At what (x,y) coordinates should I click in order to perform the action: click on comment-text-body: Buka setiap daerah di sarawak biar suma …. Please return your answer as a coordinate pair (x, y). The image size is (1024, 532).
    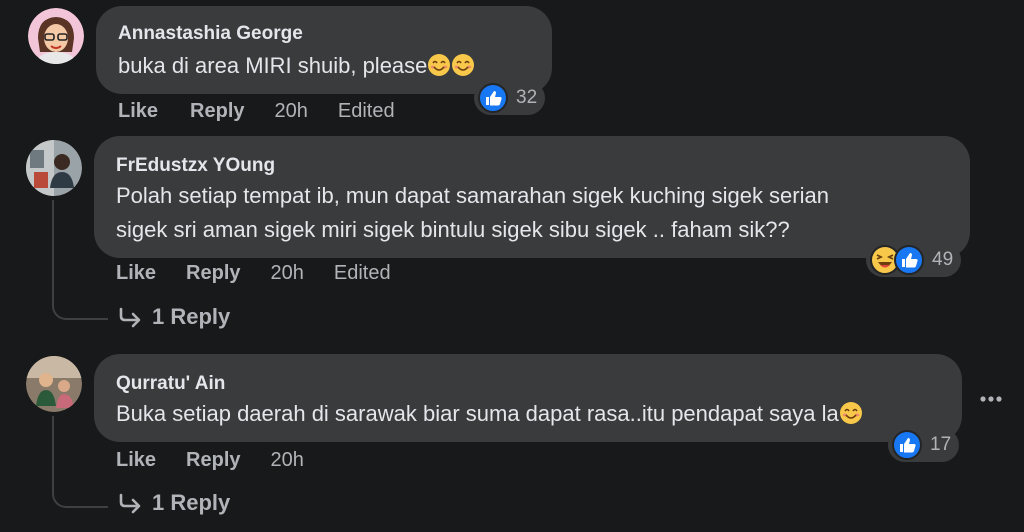
    Looking at the image, I should click on (477, 413).